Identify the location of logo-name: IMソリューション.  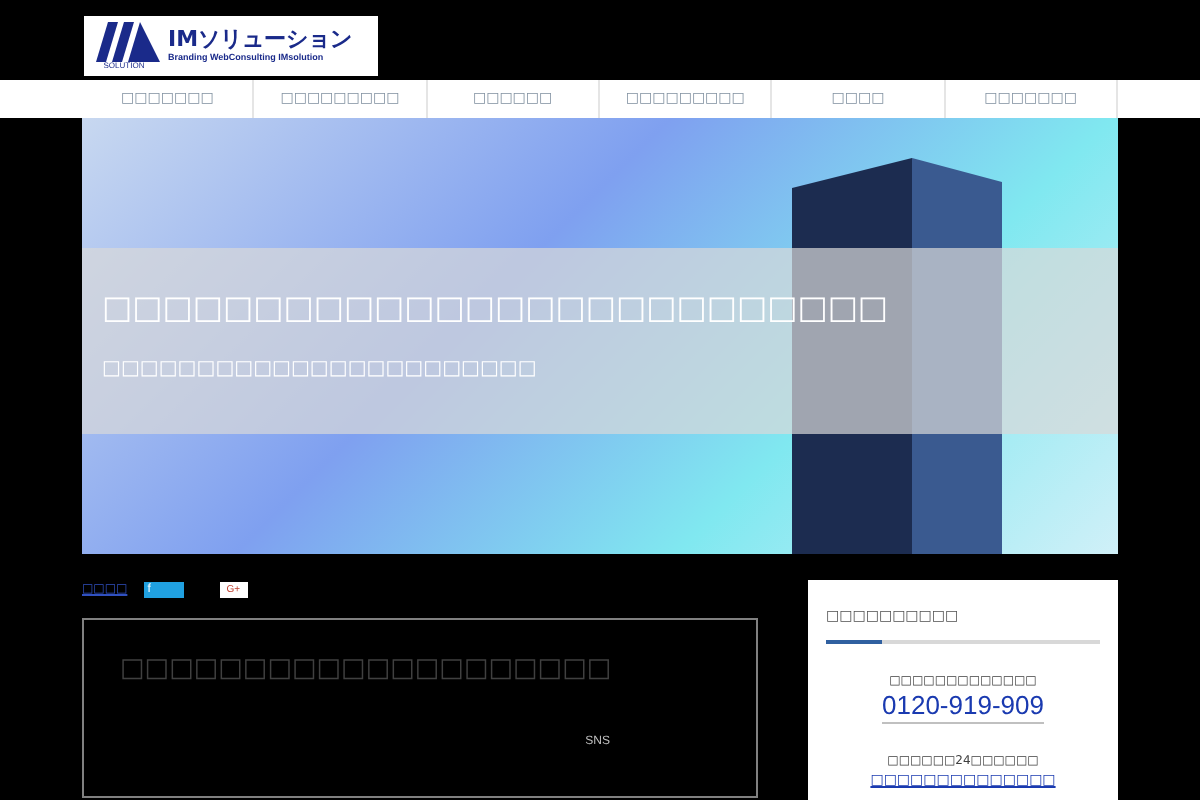
(260, 39).